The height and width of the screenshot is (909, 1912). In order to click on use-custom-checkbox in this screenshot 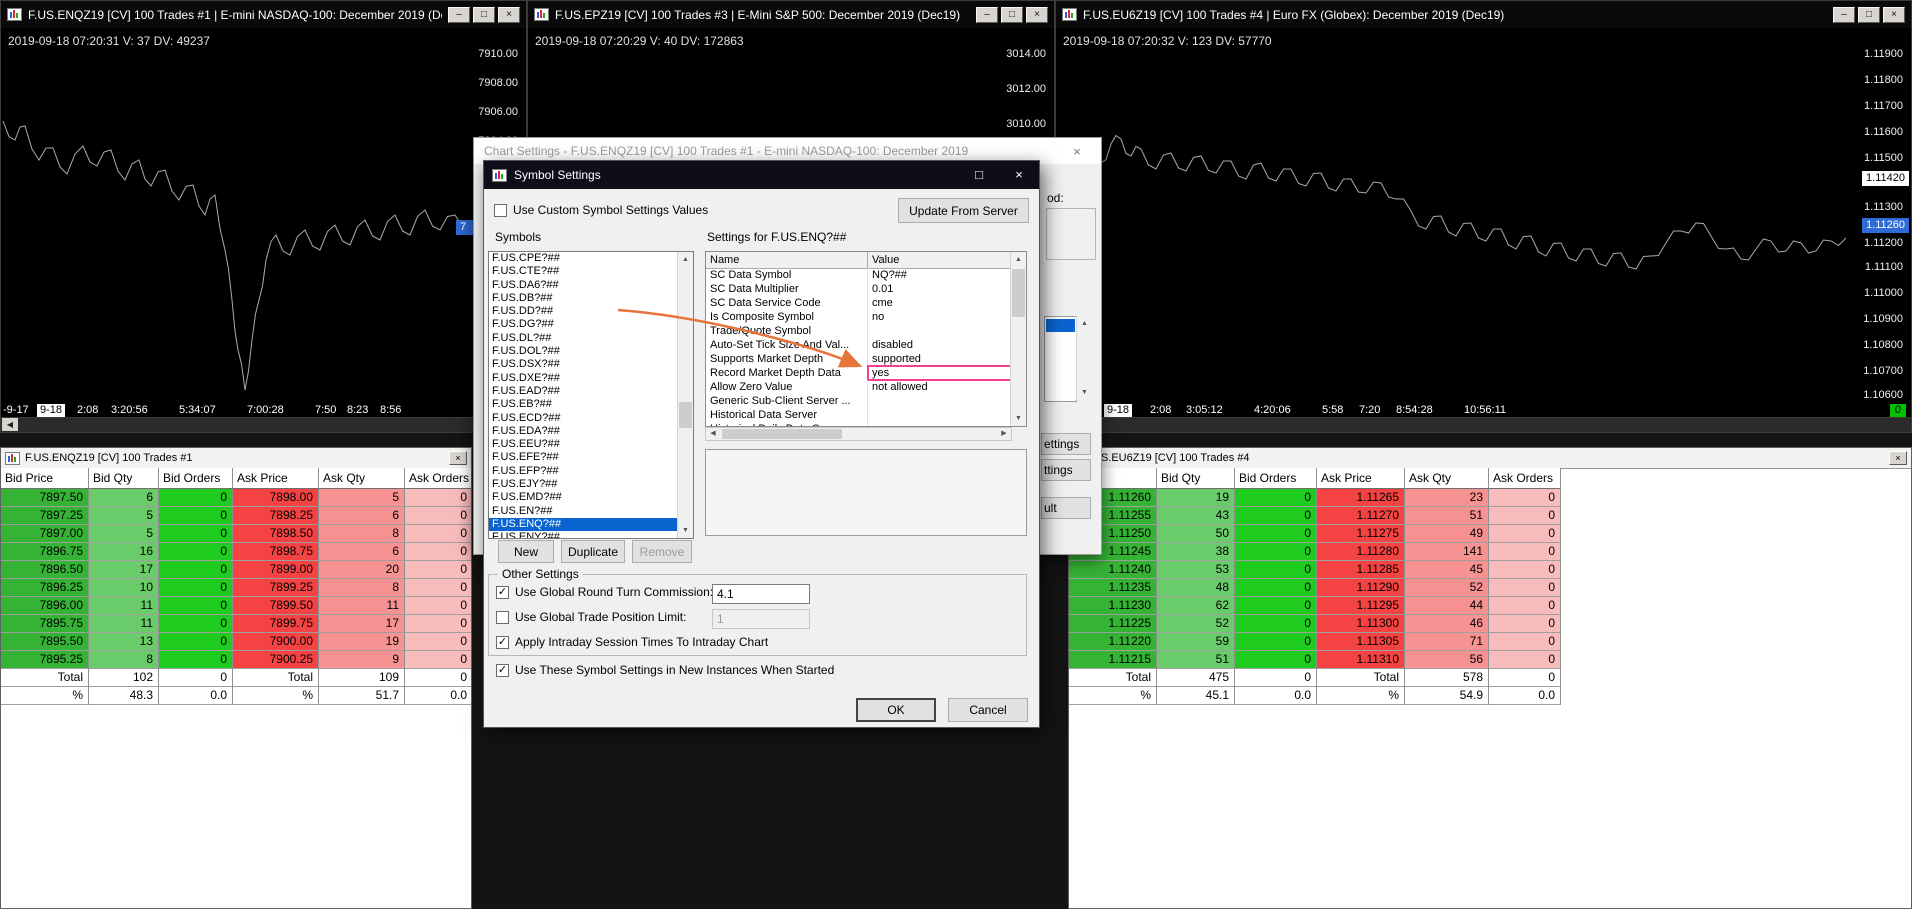, I will do `click(500, 210)`.